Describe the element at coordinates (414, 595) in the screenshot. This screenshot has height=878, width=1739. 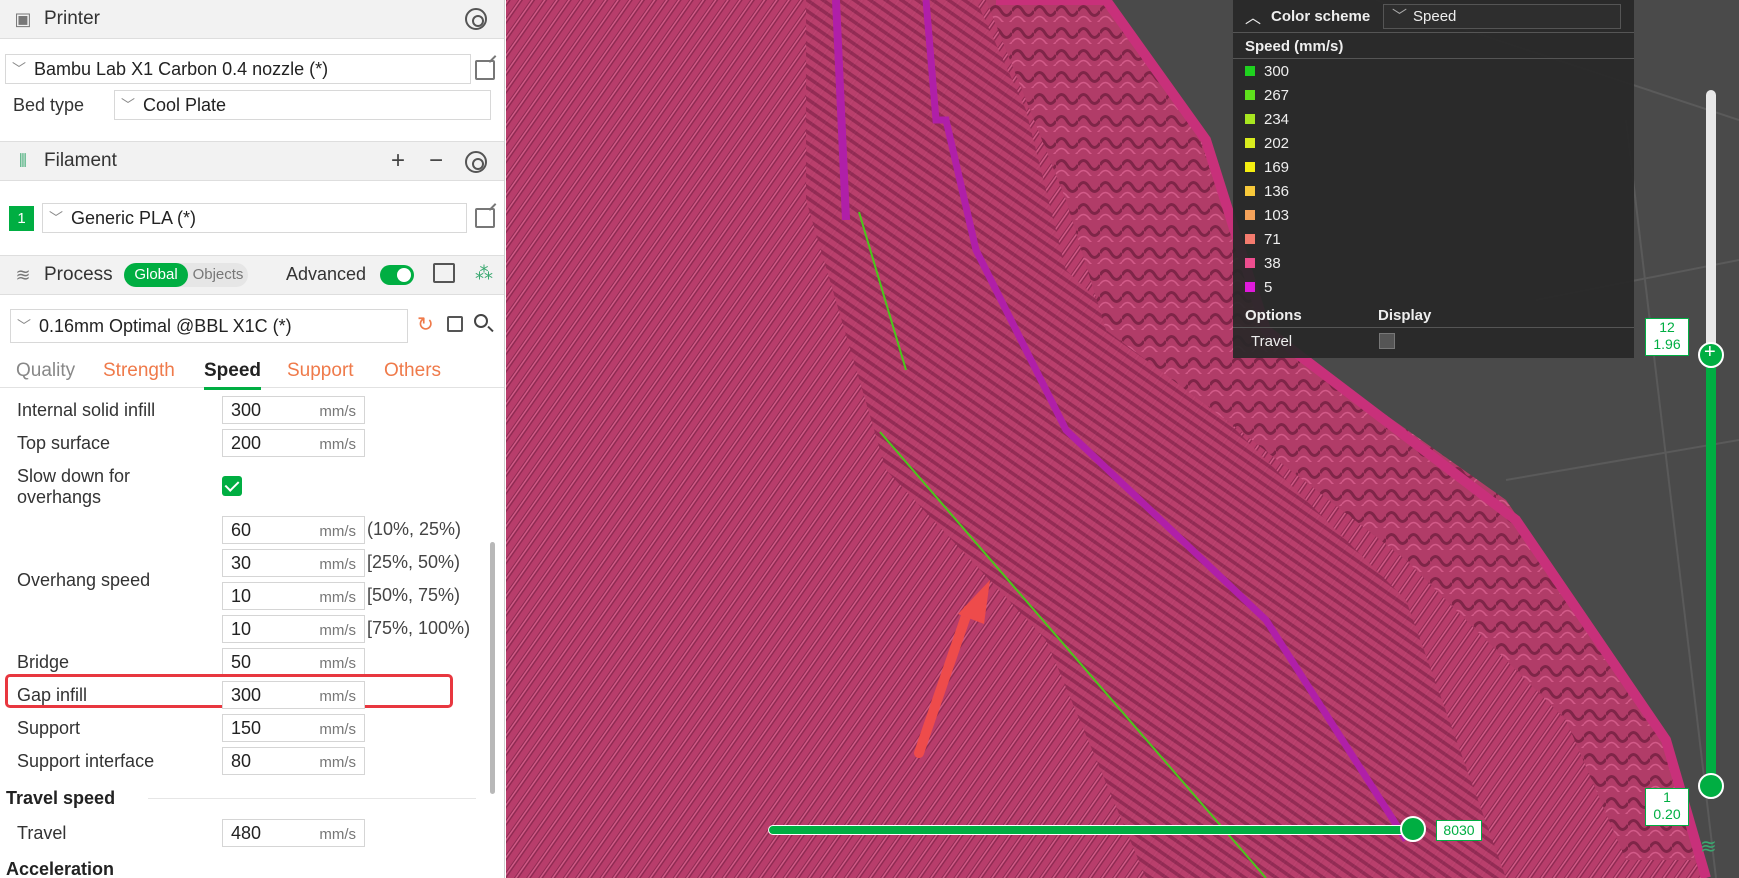
I see `overhang-range-3: [50%, 75%)` at that location.